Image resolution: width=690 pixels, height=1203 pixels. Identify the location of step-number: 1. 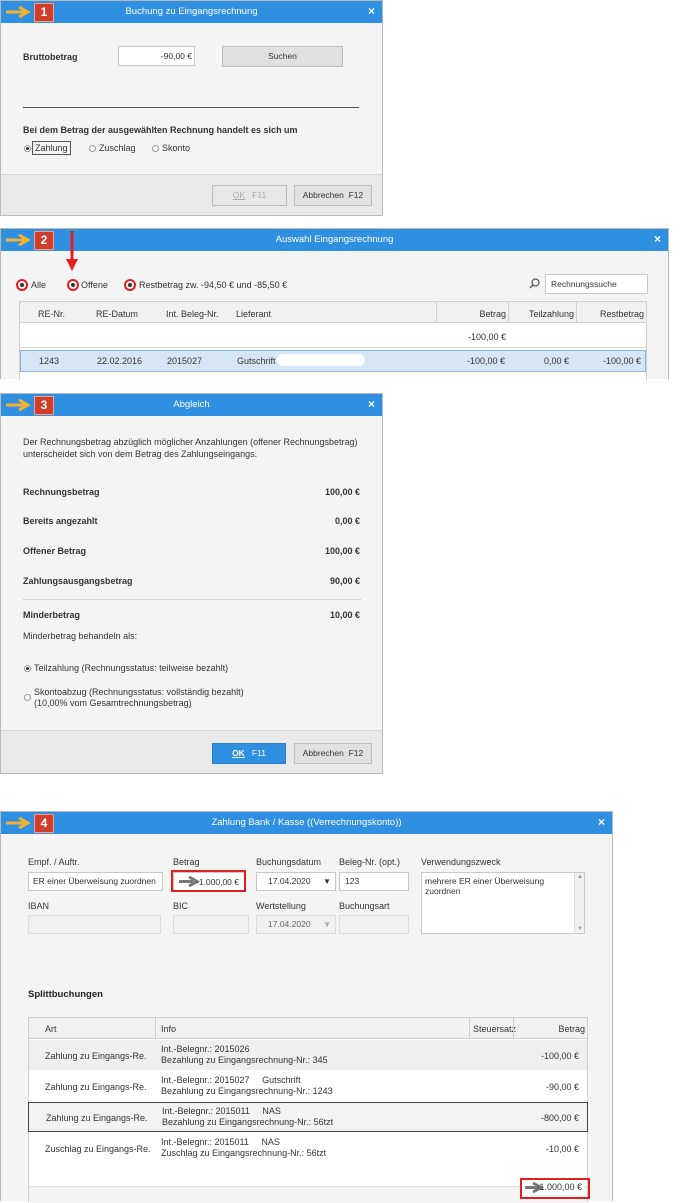
(44, 12).